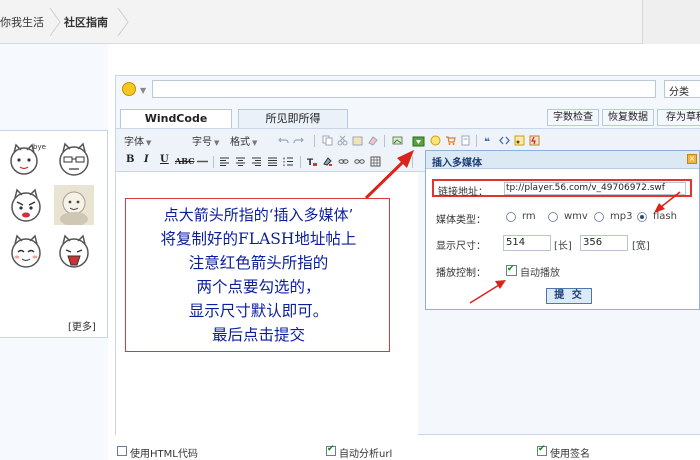  What do you see at coordinates (682, 89) in the screenshot?
I see `category-select: 分类` at bounding box center [682, 89].